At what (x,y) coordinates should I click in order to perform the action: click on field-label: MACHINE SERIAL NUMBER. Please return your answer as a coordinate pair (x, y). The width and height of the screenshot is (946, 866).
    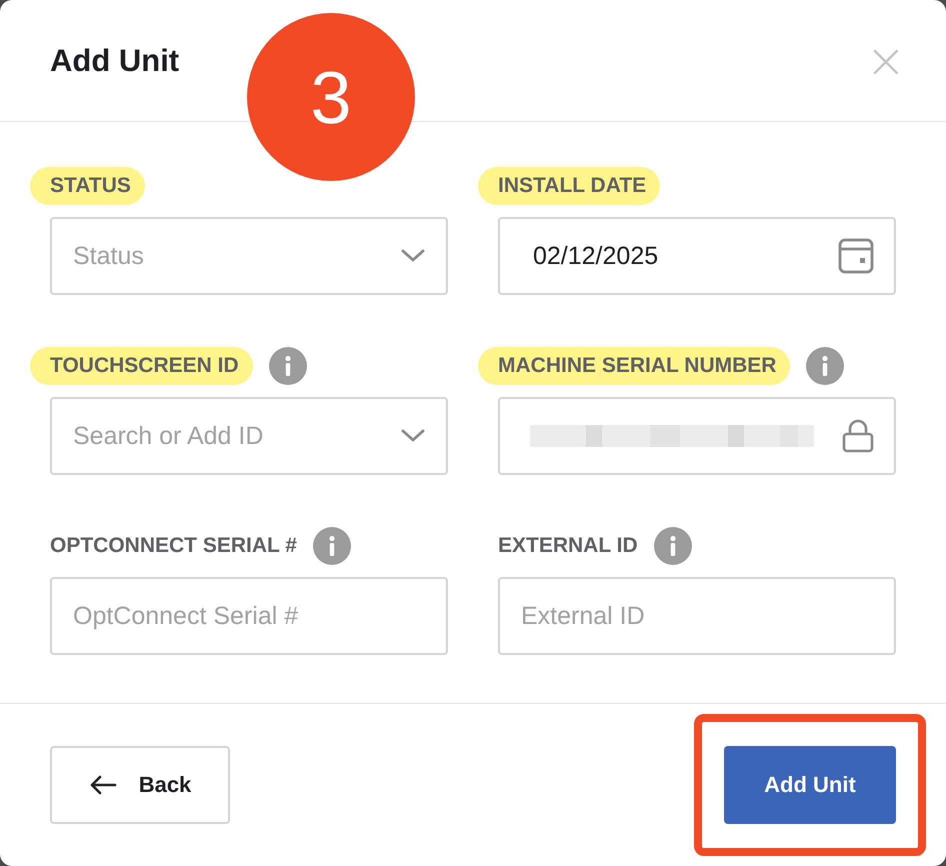
    Looking at the image, I should click on (634, 366).